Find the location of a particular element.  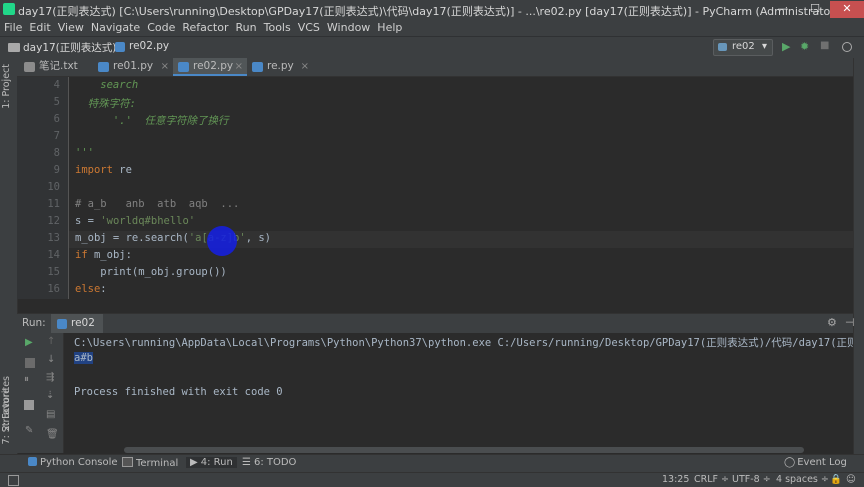

line-number: 7 is located at coordinates (56, 136).